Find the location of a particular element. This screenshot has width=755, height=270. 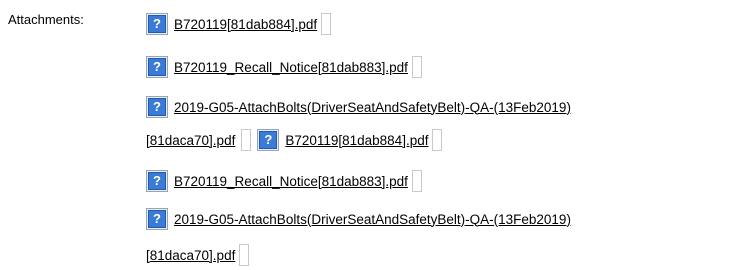

attachments-label: Attachments: is located at coordinates (46, 19).